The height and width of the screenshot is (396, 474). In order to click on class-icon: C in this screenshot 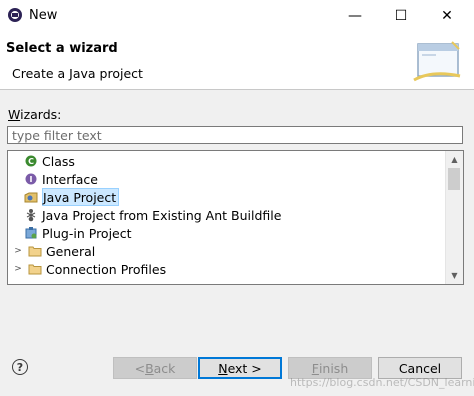, I will do `click(31, 161)`.